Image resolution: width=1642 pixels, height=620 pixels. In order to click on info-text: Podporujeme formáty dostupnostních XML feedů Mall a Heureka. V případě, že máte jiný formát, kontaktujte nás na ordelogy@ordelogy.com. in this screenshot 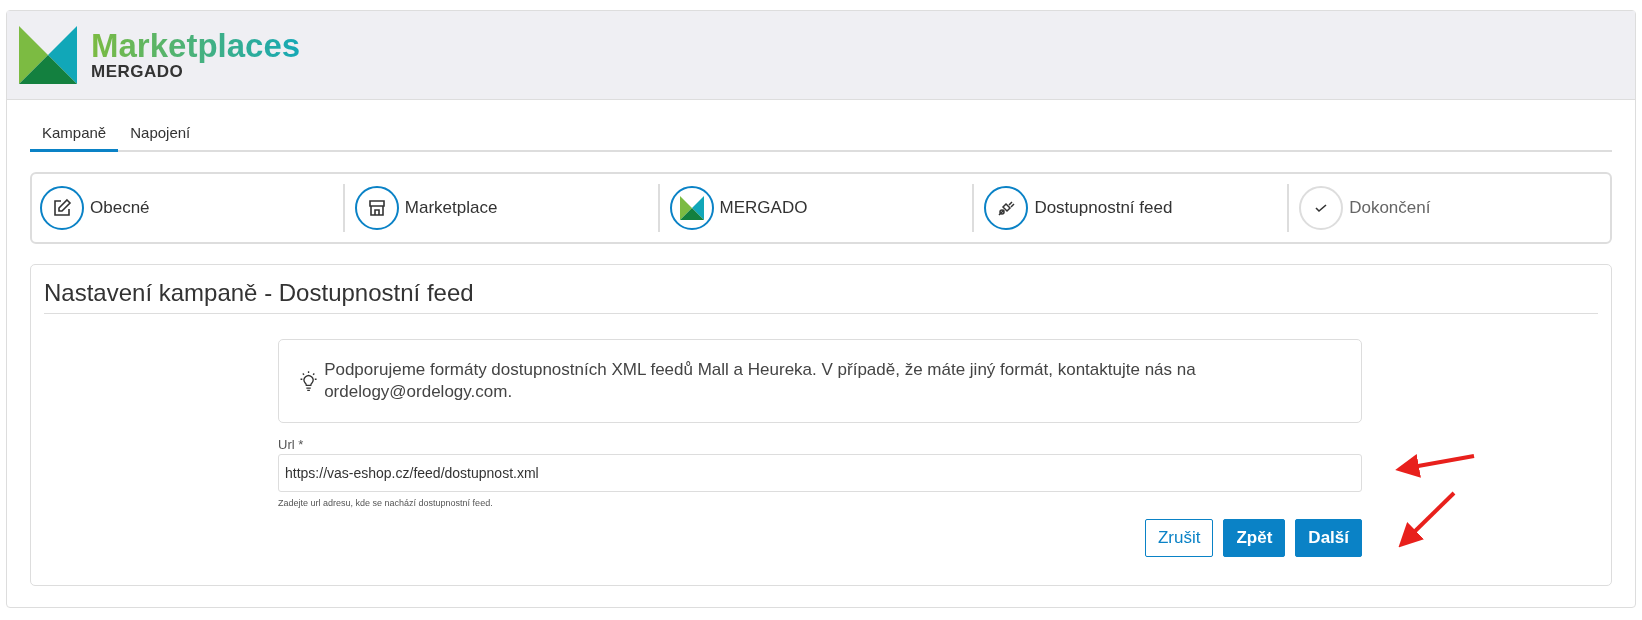, I will do `click(760, 381)`.